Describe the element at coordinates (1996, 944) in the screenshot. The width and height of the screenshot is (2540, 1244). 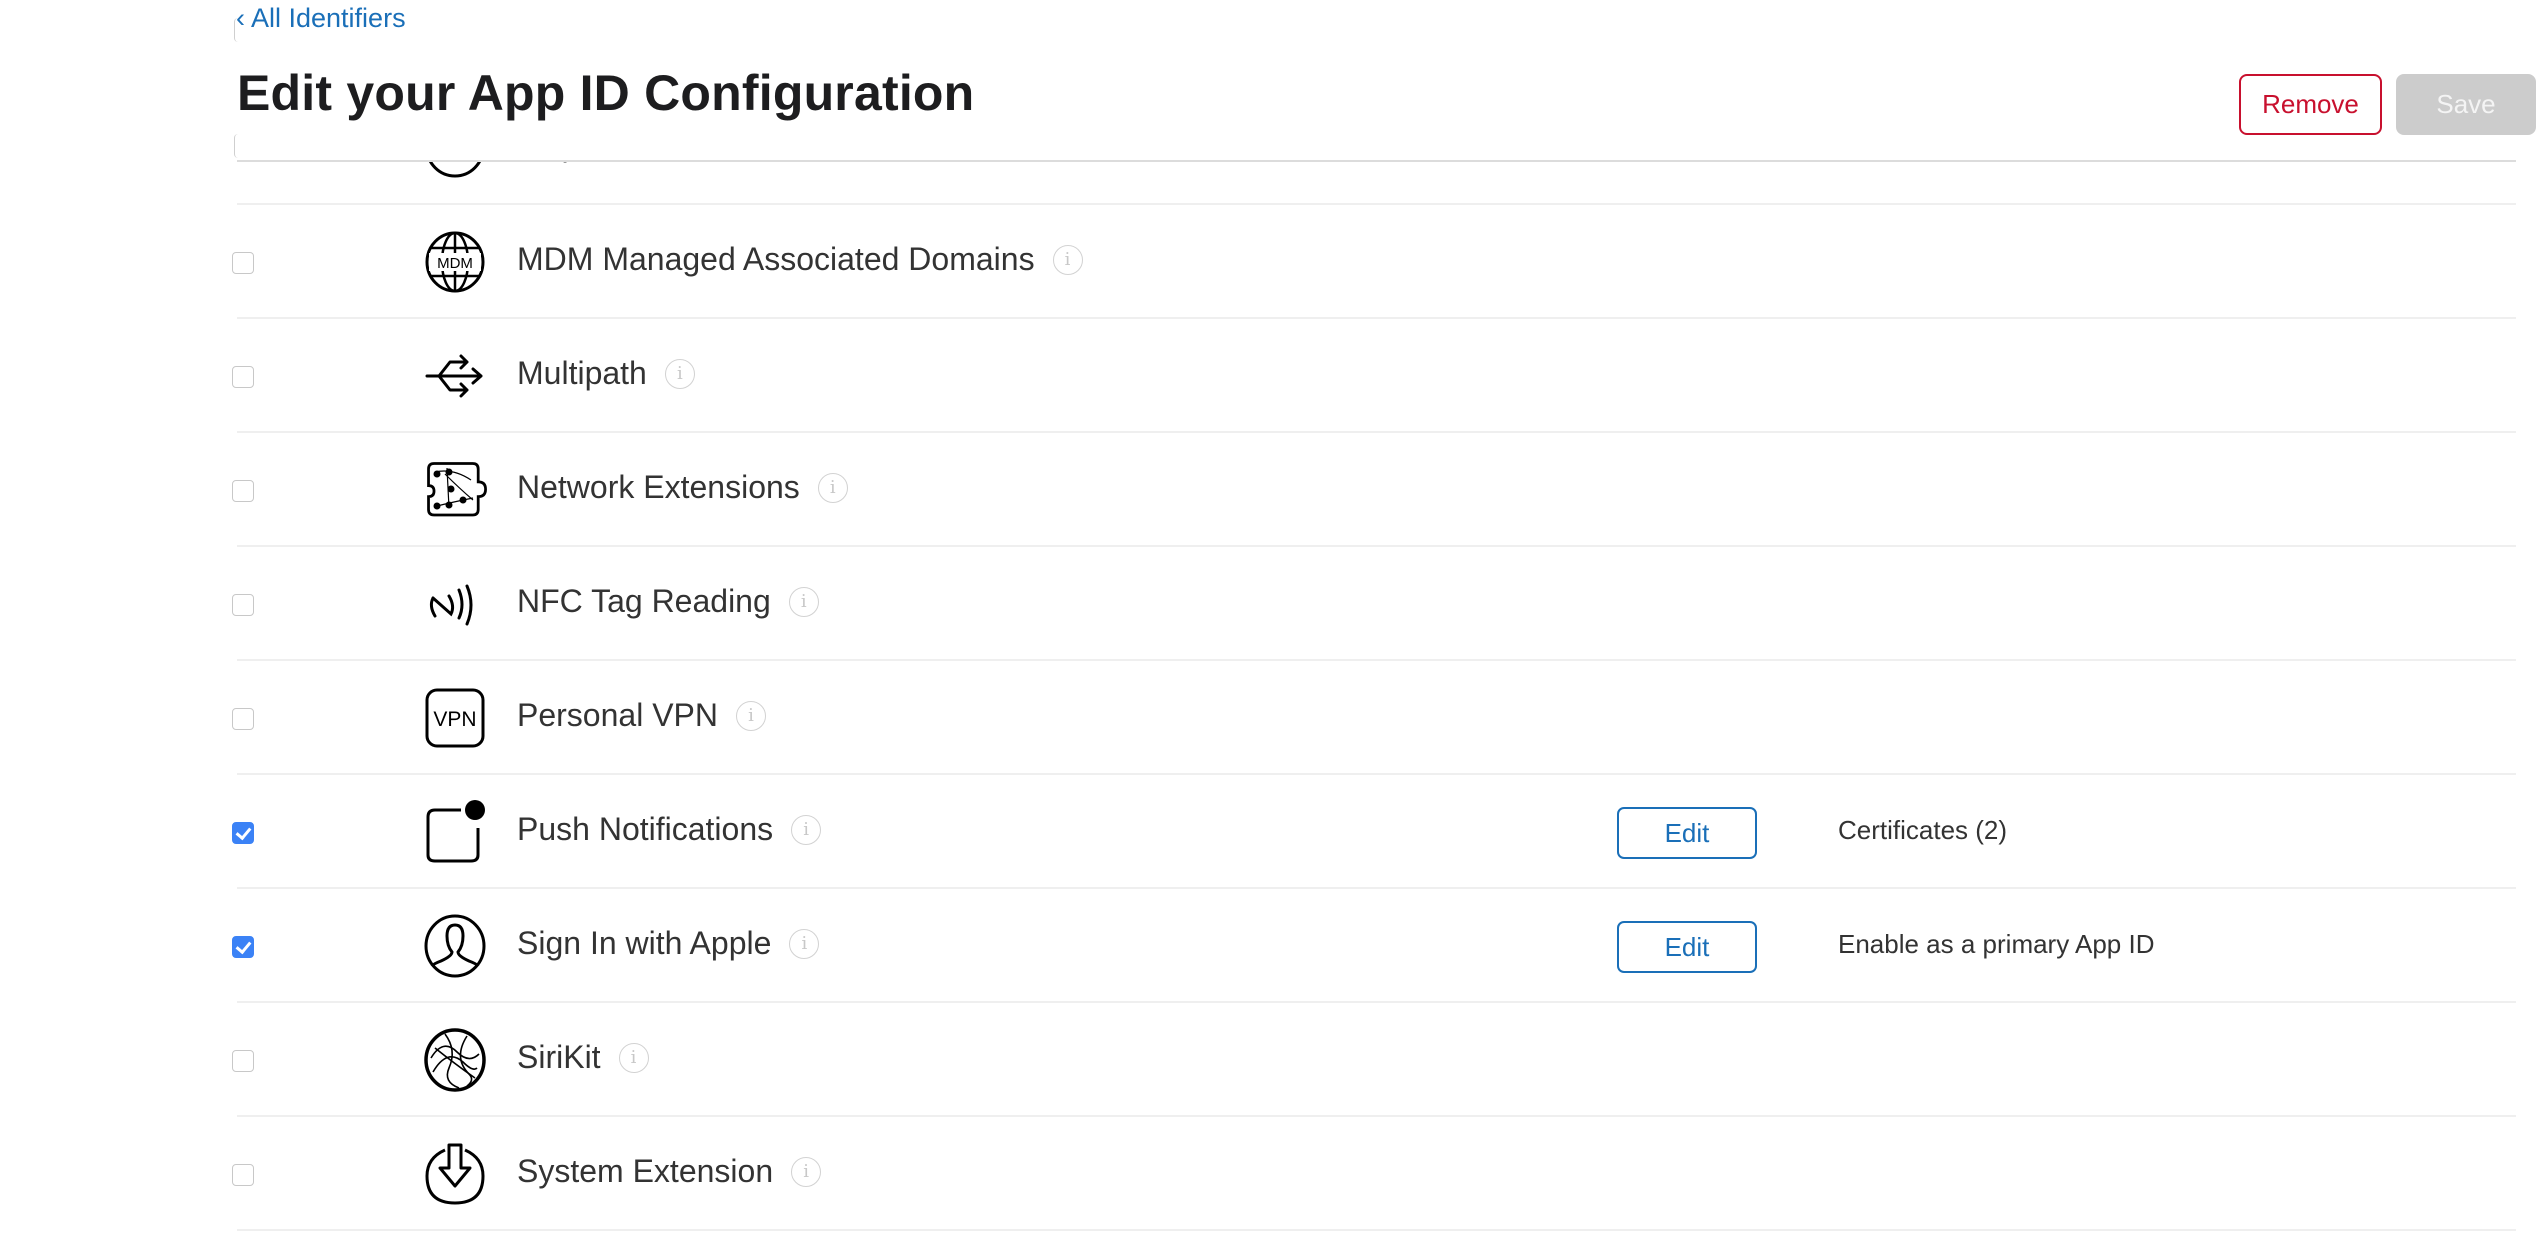
I see `capability-description: Enable as a primary App ID` at that location.